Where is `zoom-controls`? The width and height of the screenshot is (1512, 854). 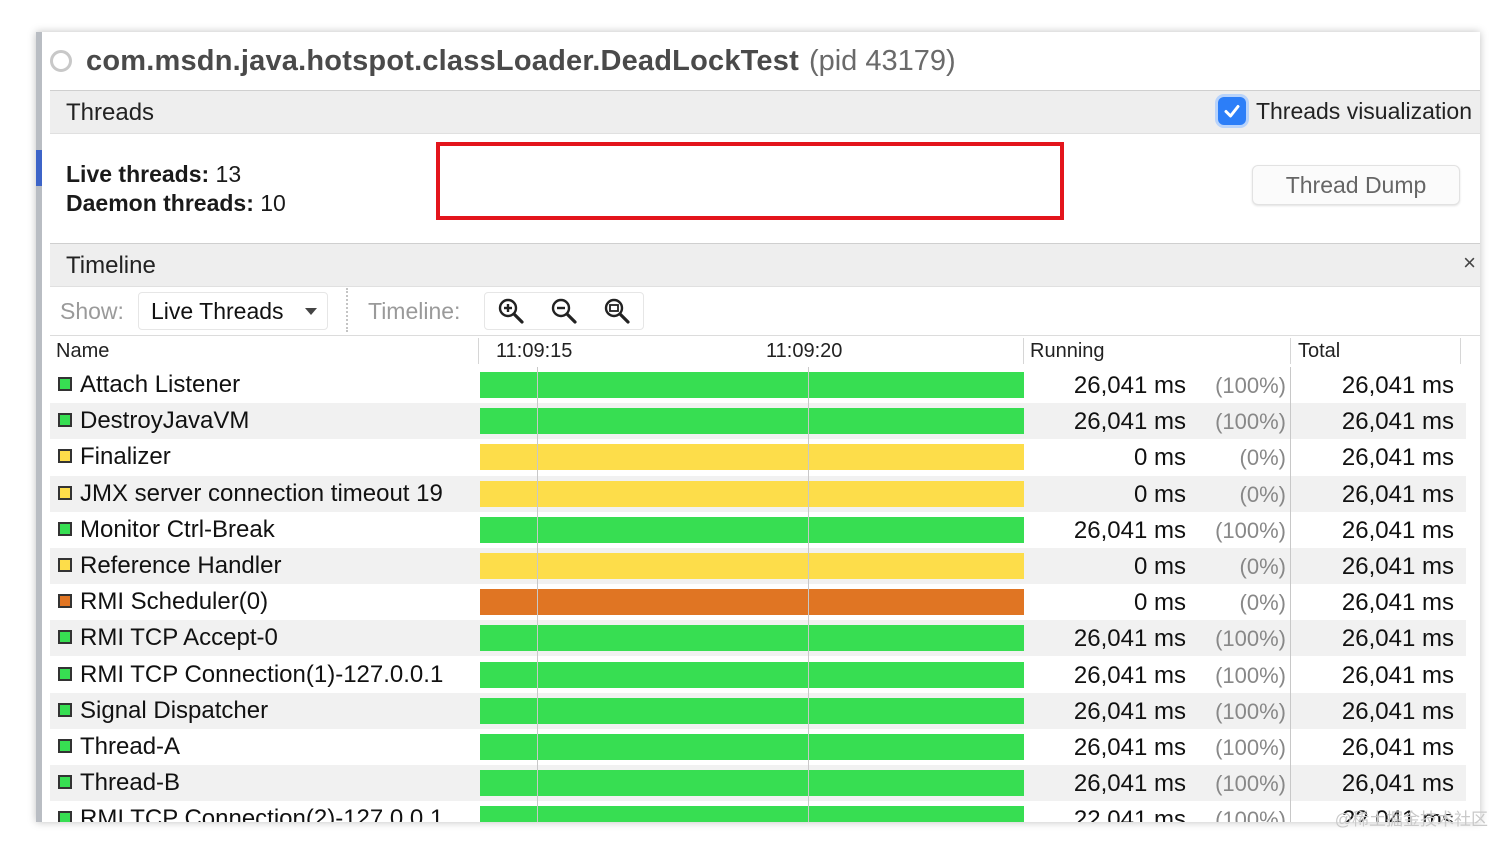
zoom-controls is located at coordinates (564, 311).